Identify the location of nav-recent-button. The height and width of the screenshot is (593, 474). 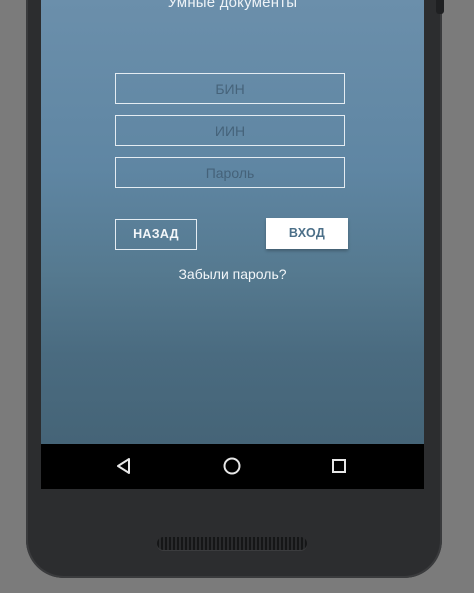
(339, 466).